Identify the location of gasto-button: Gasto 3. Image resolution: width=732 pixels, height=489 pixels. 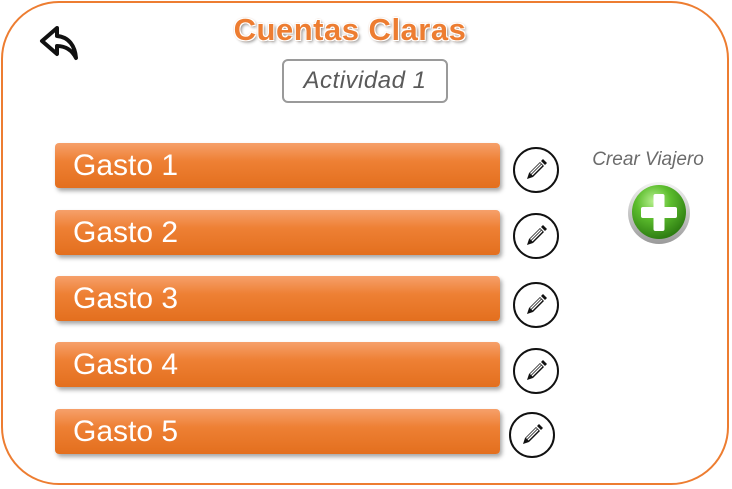
(277, 298).